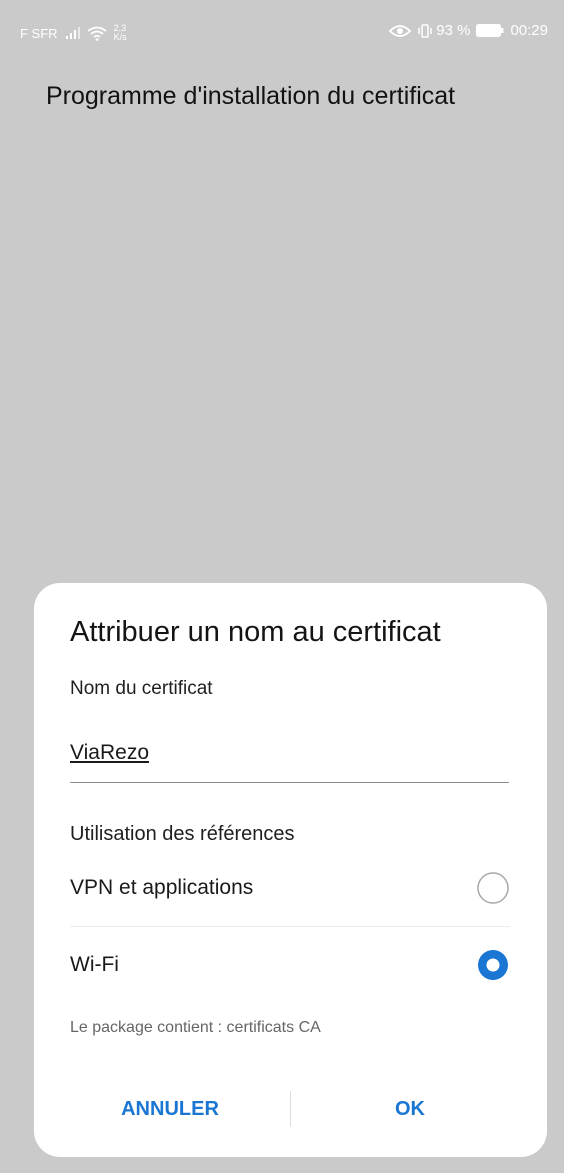 The width and height of the screenshot is (564, 1173). I want to click on option-wifi-label: Wi-Fi, so click(94, 964).